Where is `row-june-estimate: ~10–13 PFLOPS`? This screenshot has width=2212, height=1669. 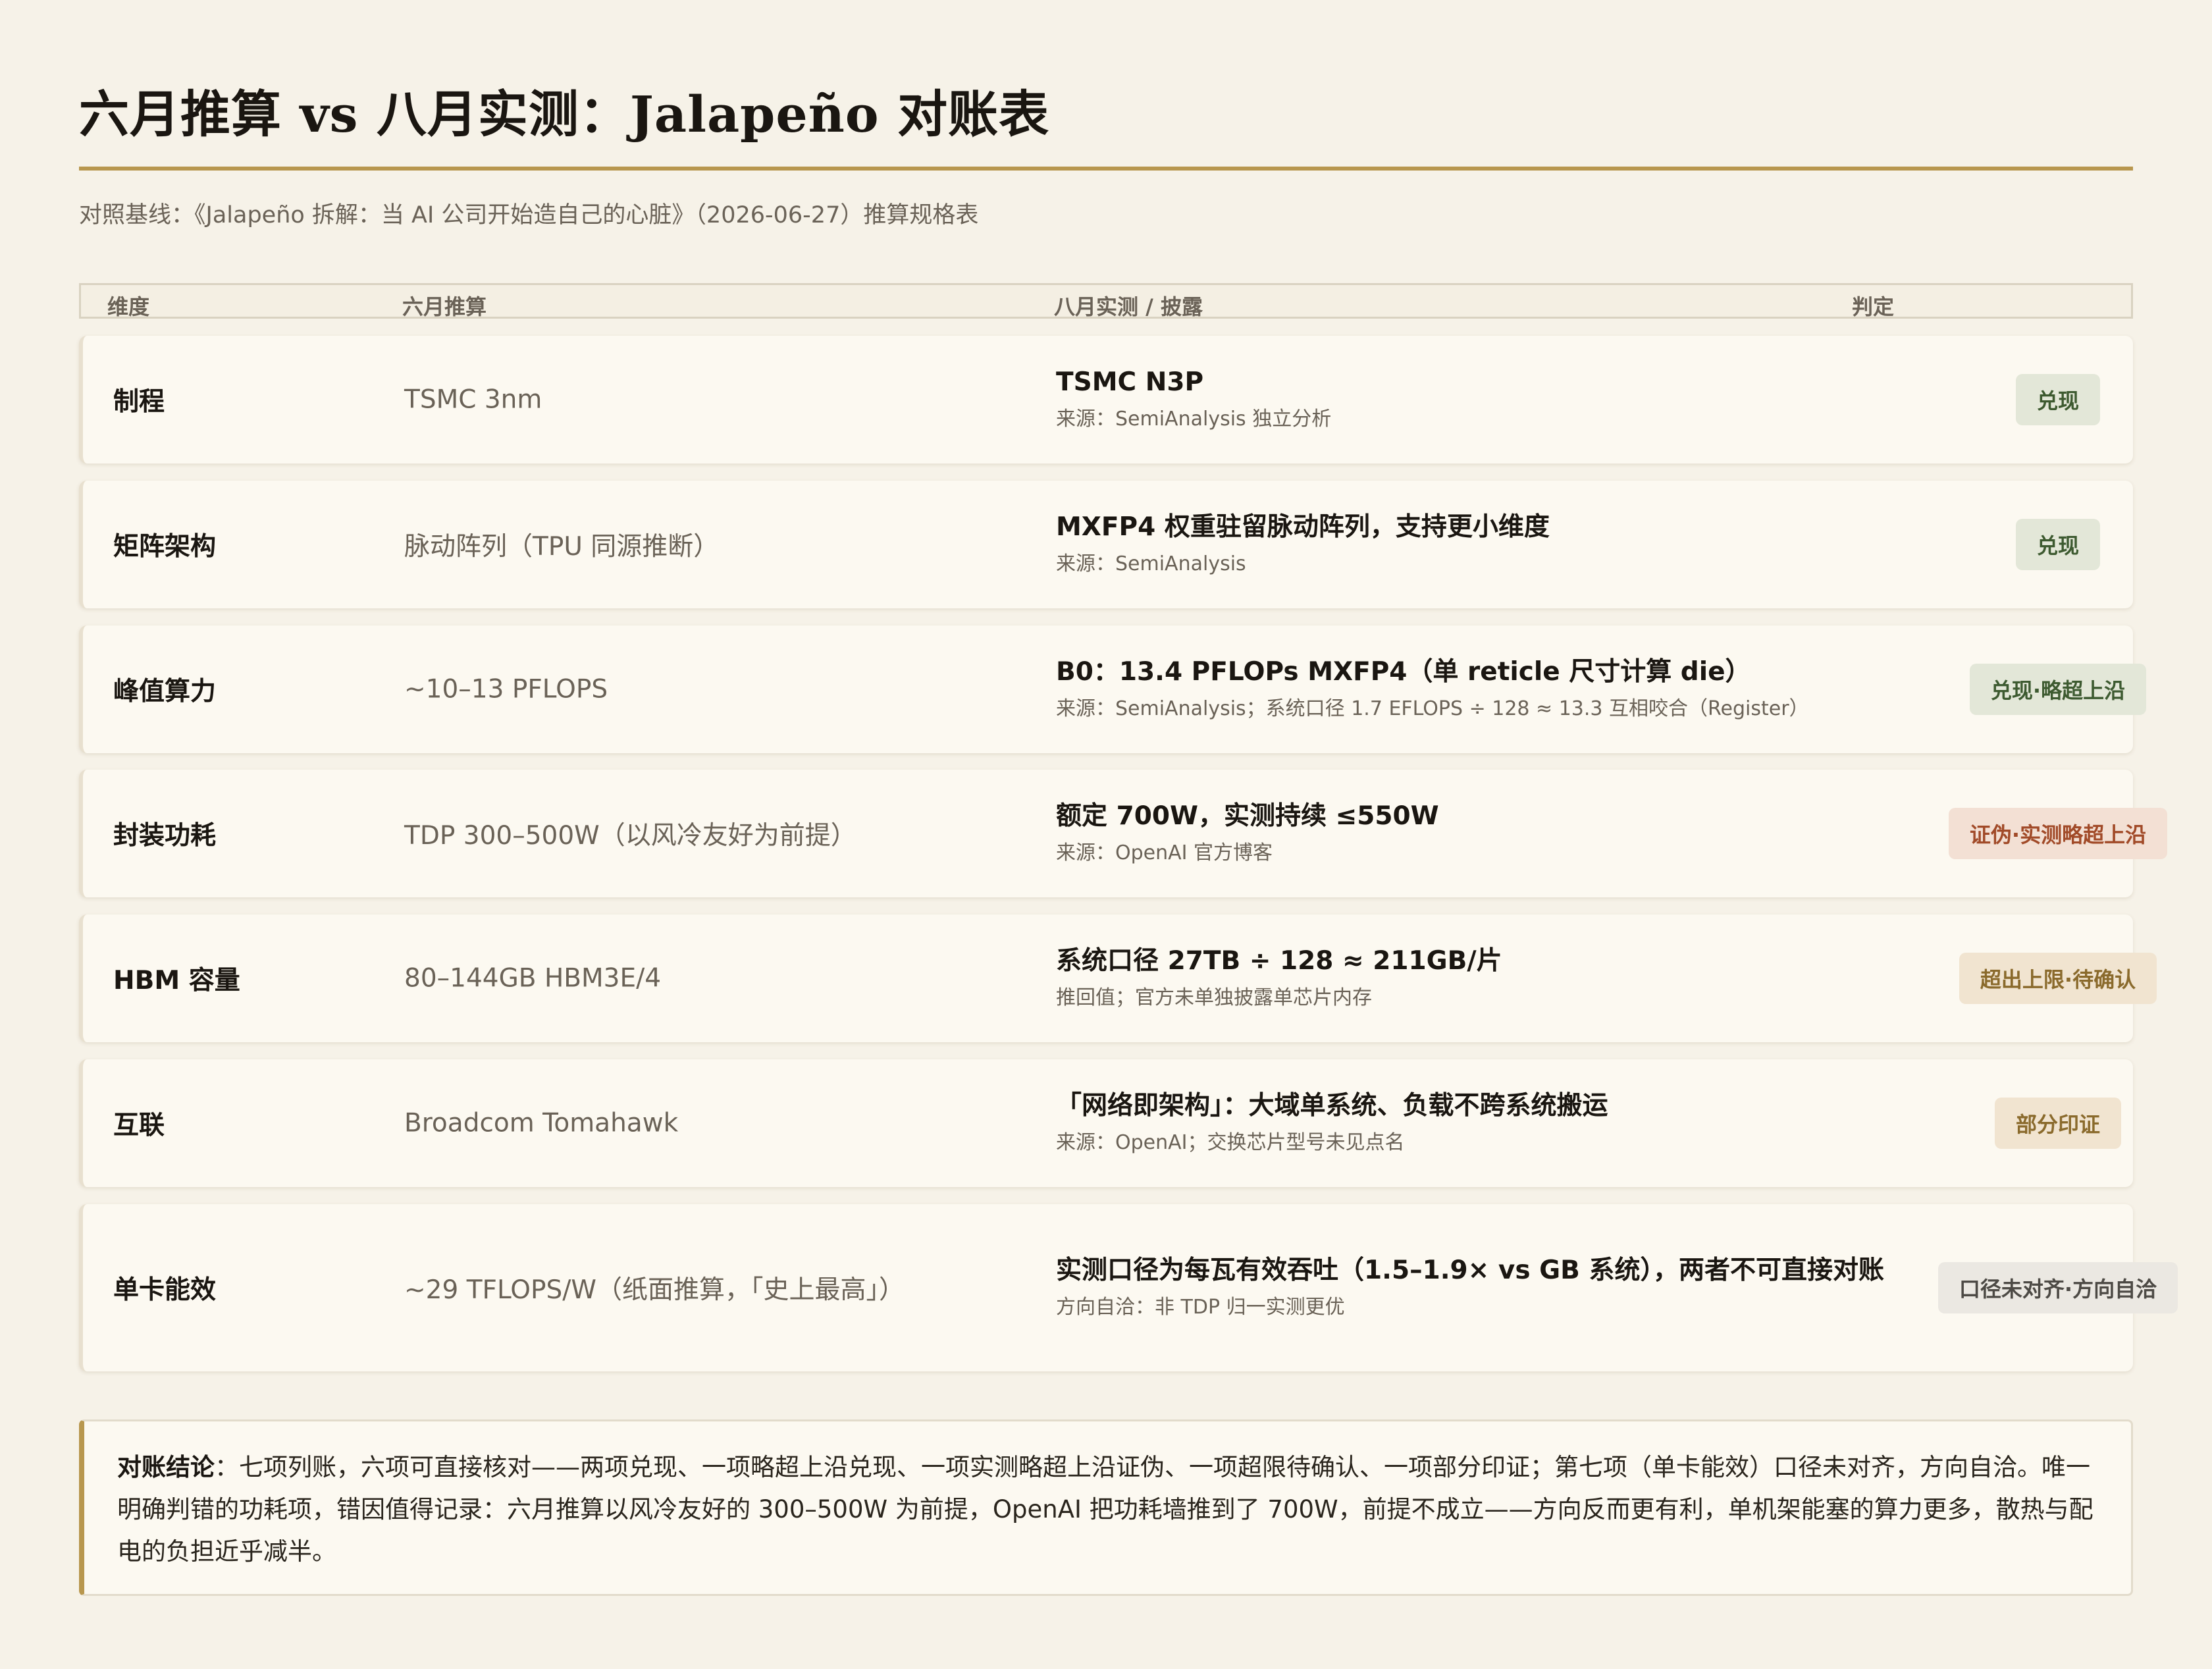 row-june-estimate: ~10–13 PFLOPS is located at coordinates (506, 689).